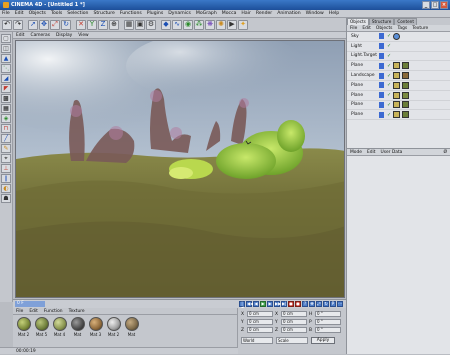 The image size is (450, 355). I want to click on coordinate-mode-dropdown: World, so click(257, 340).